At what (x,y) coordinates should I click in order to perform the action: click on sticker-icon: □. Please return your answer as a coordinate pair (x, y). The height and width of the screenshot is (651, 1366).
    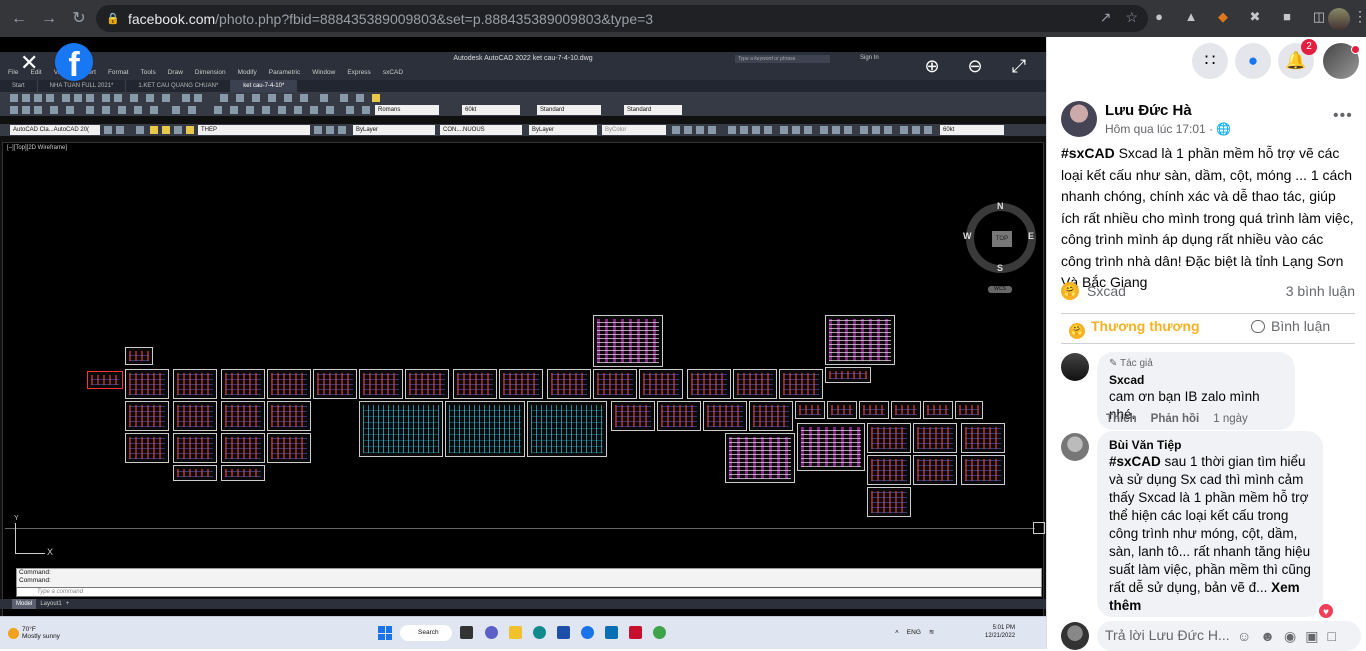
    Looking at the image, I should click on (1331, 636).